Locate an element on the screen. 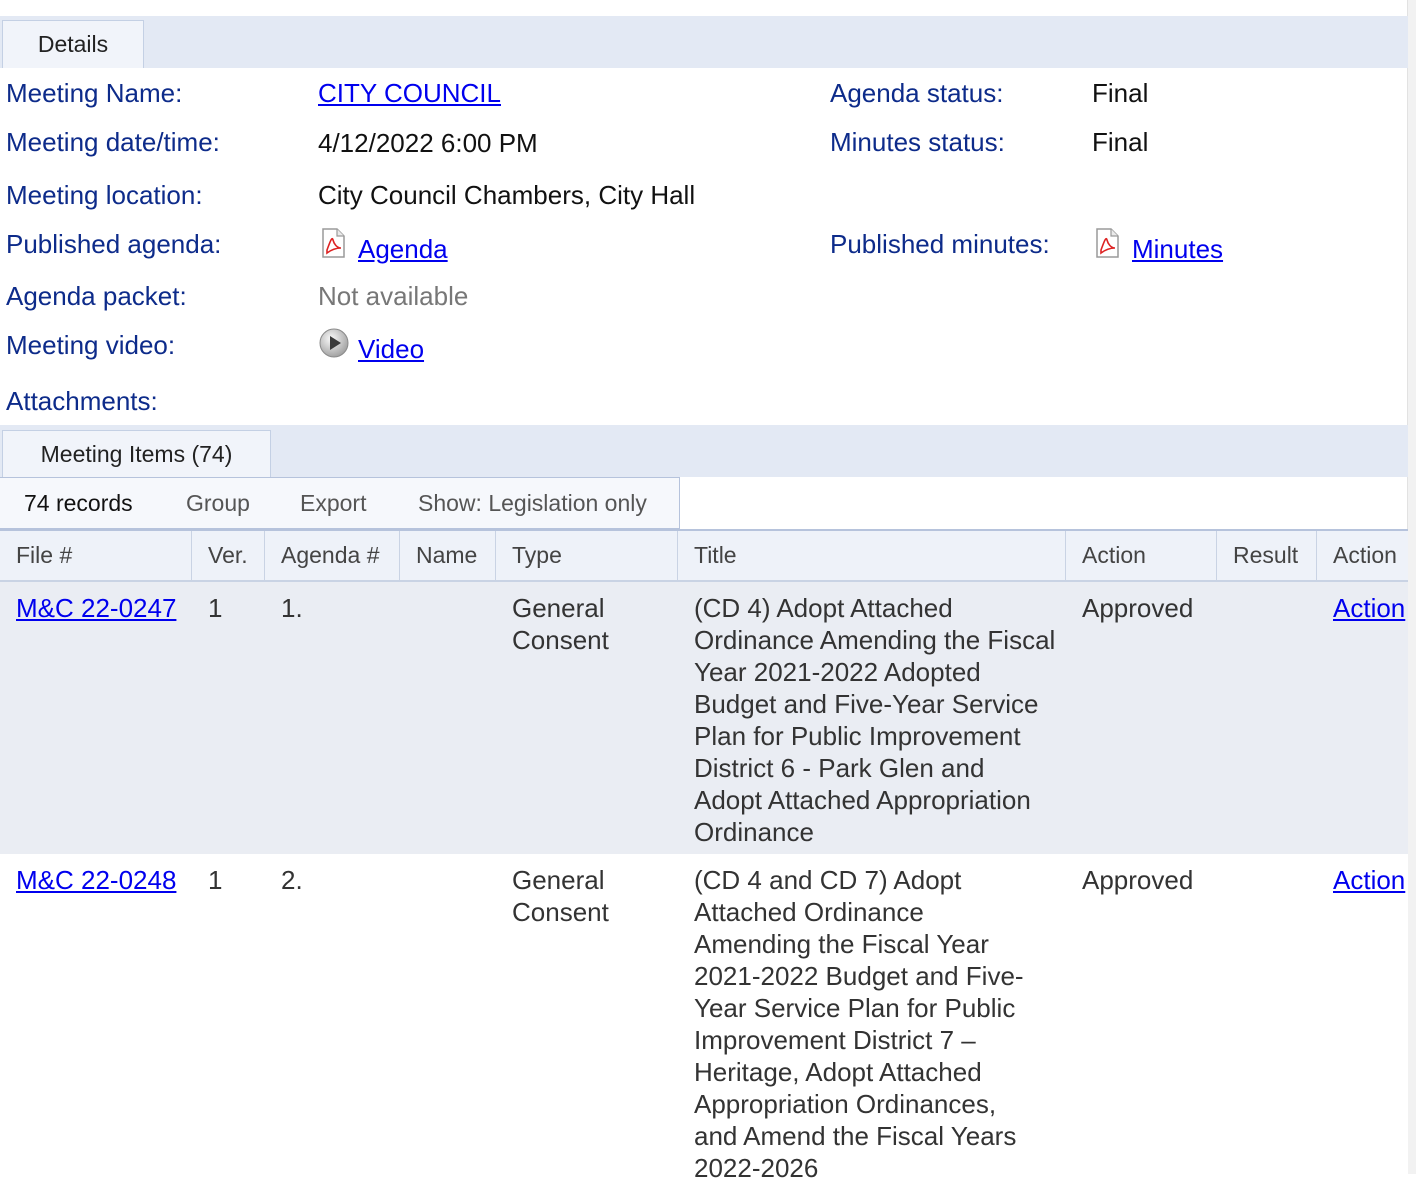 This screenshot has height=1184, width=1416. agenda-packet-label: Agenda packet: is located at coordinates (96, 296).